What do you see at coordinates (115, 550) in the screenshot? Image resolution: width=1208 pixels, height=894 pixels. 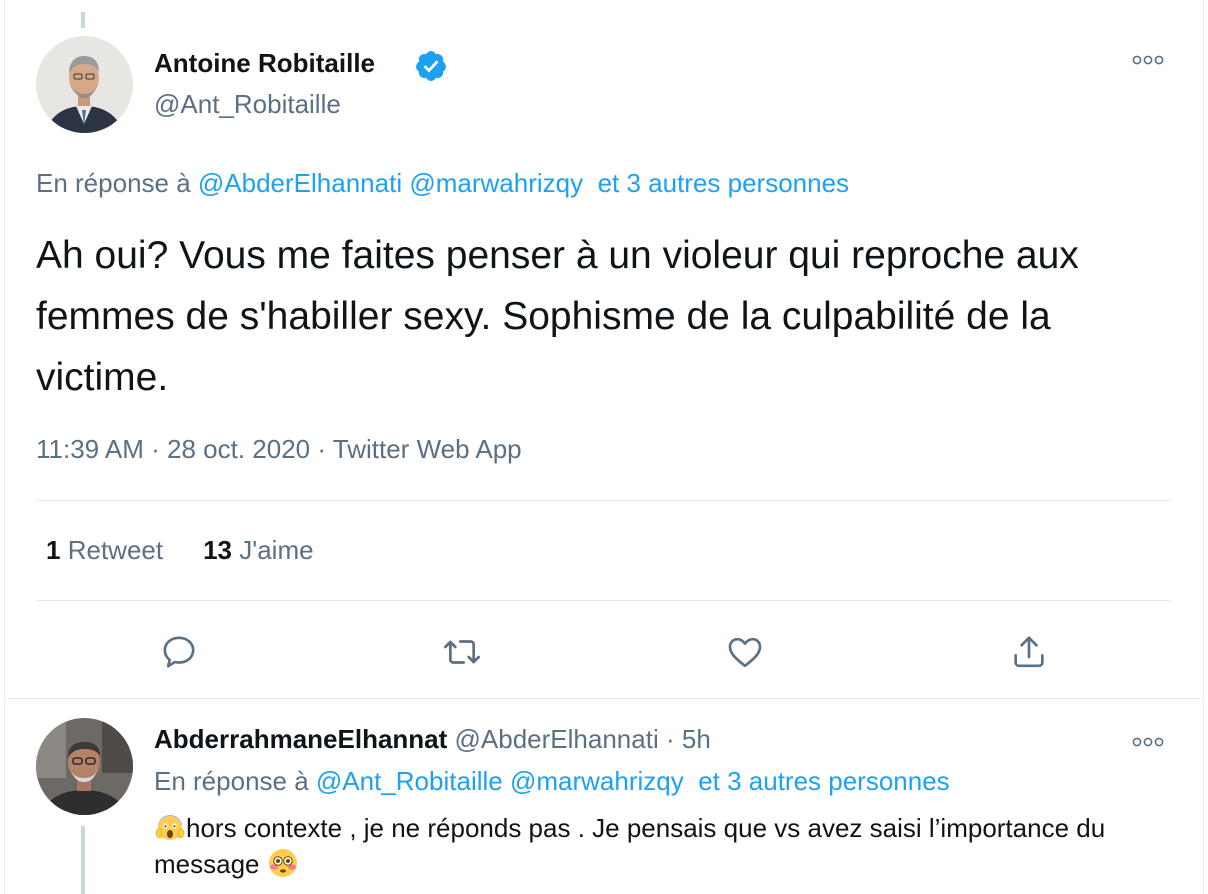 I see `retweets-label: Retweet` at bounding box center [115, 550].